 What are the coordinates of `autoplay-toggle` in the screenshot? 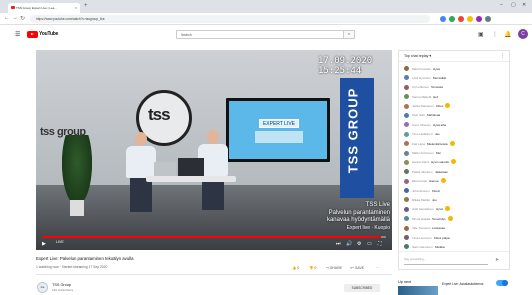 It's located at (502, 283).